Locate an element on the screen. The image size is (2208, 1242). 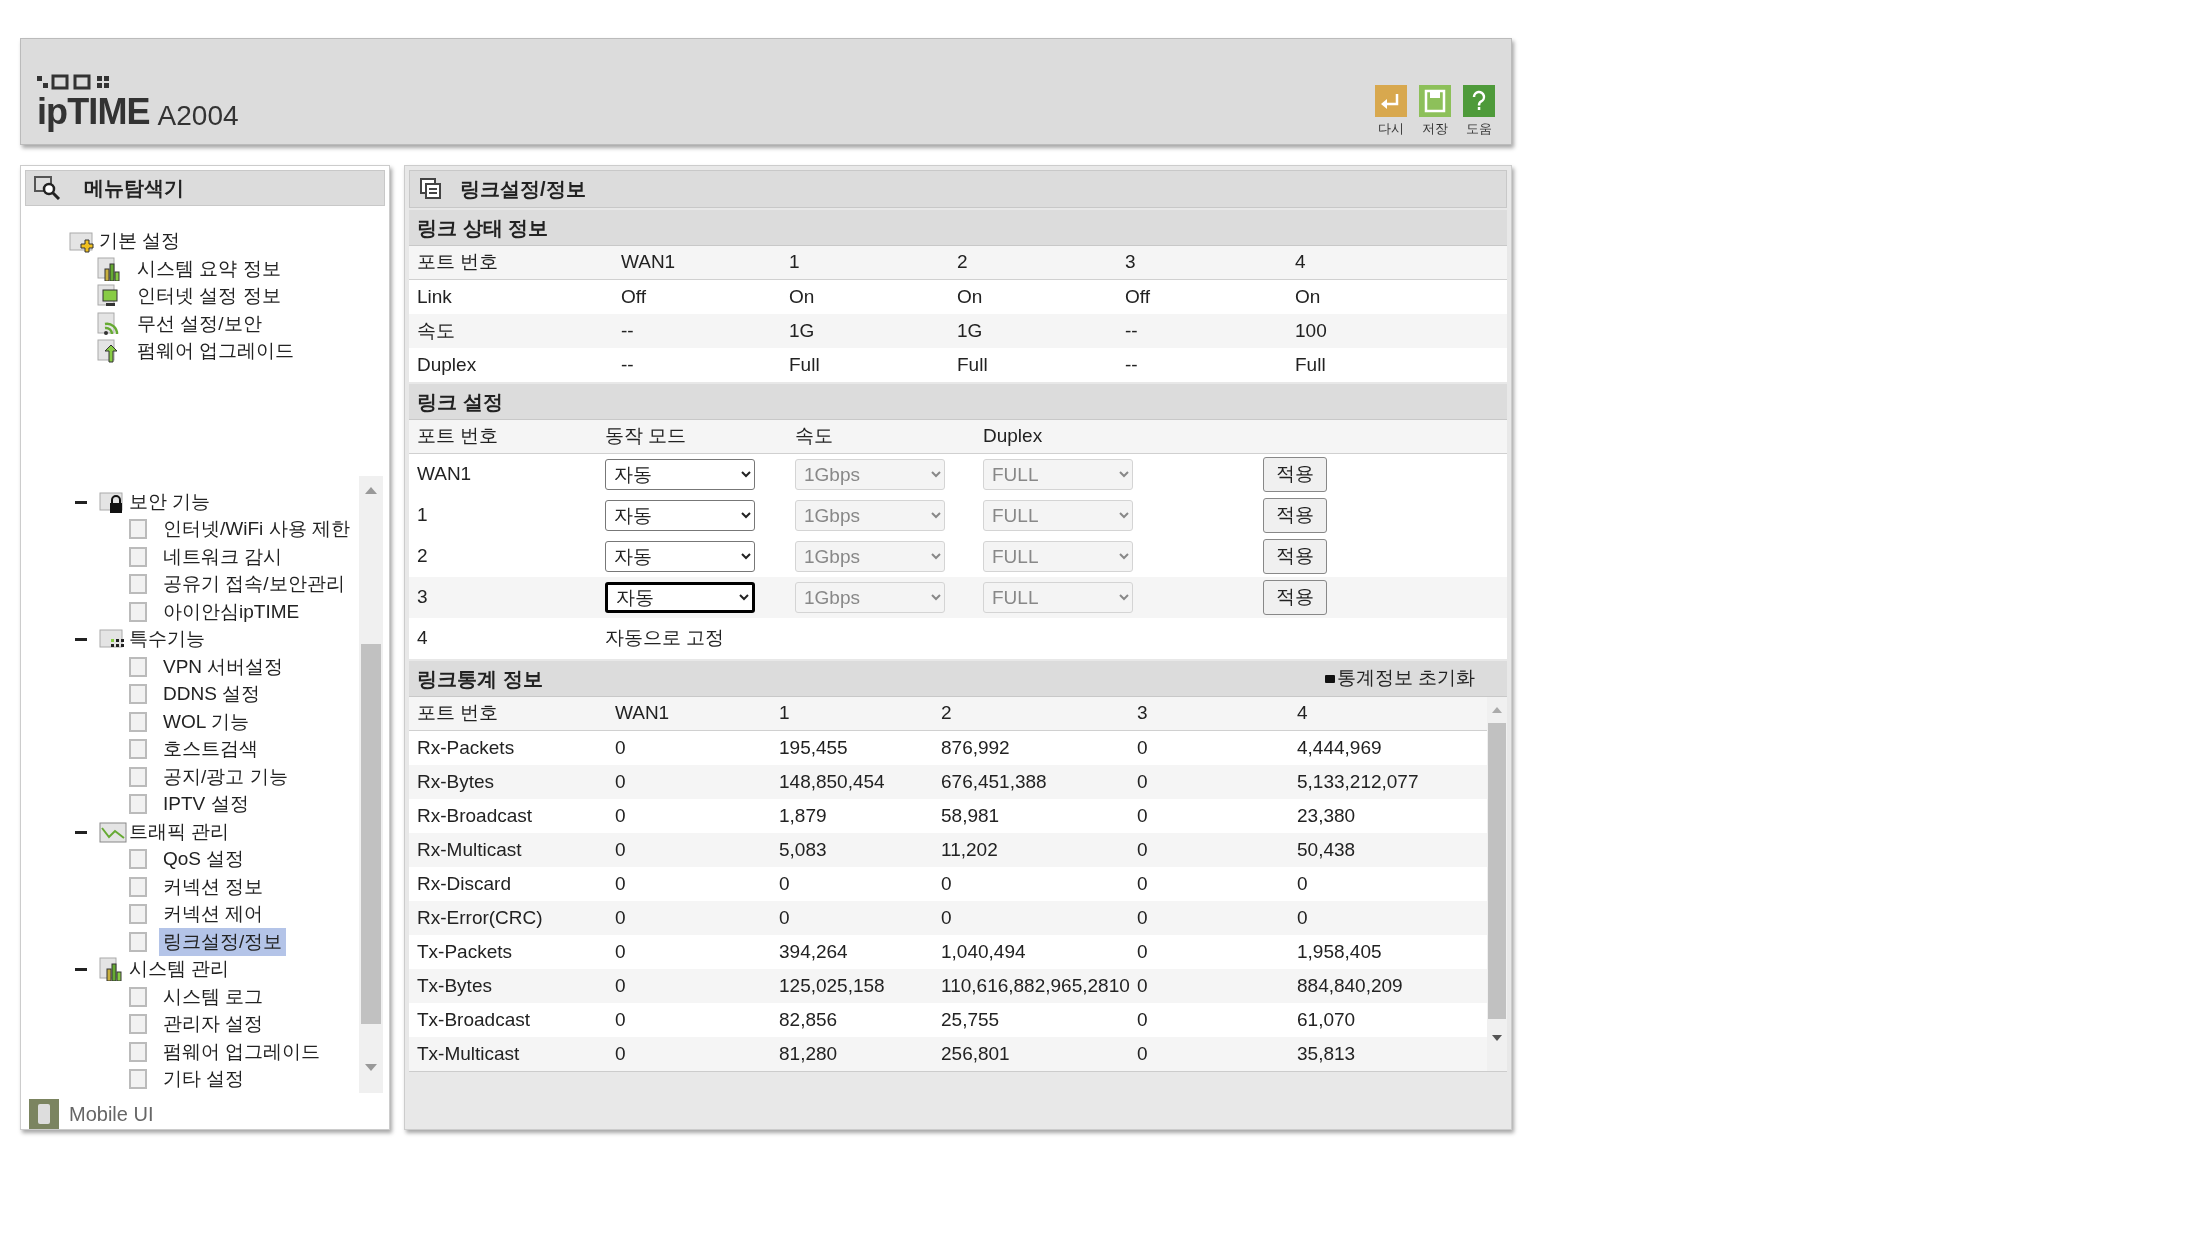
menu-group: 기본 설정 is located at coordinates (140, 241).